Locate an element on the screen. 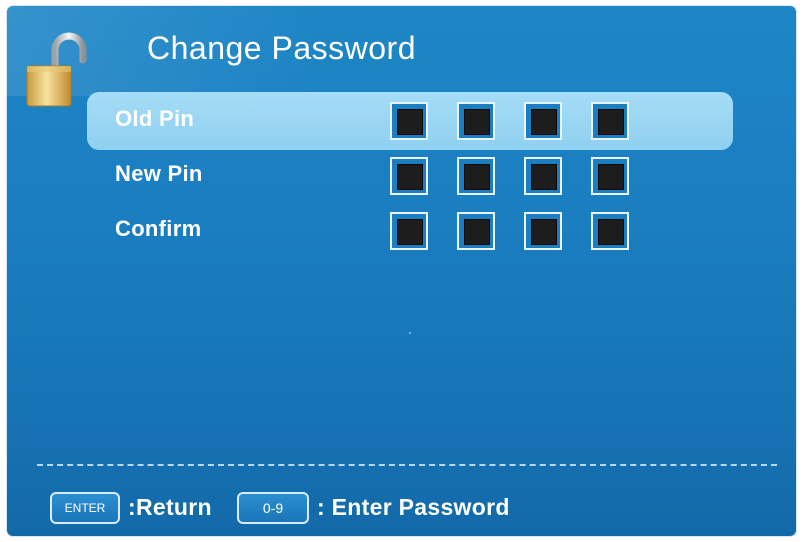 The height and width of the screenshot is (542, 803). pin-row-label: Old Pin is located at coordinates (155, 118).